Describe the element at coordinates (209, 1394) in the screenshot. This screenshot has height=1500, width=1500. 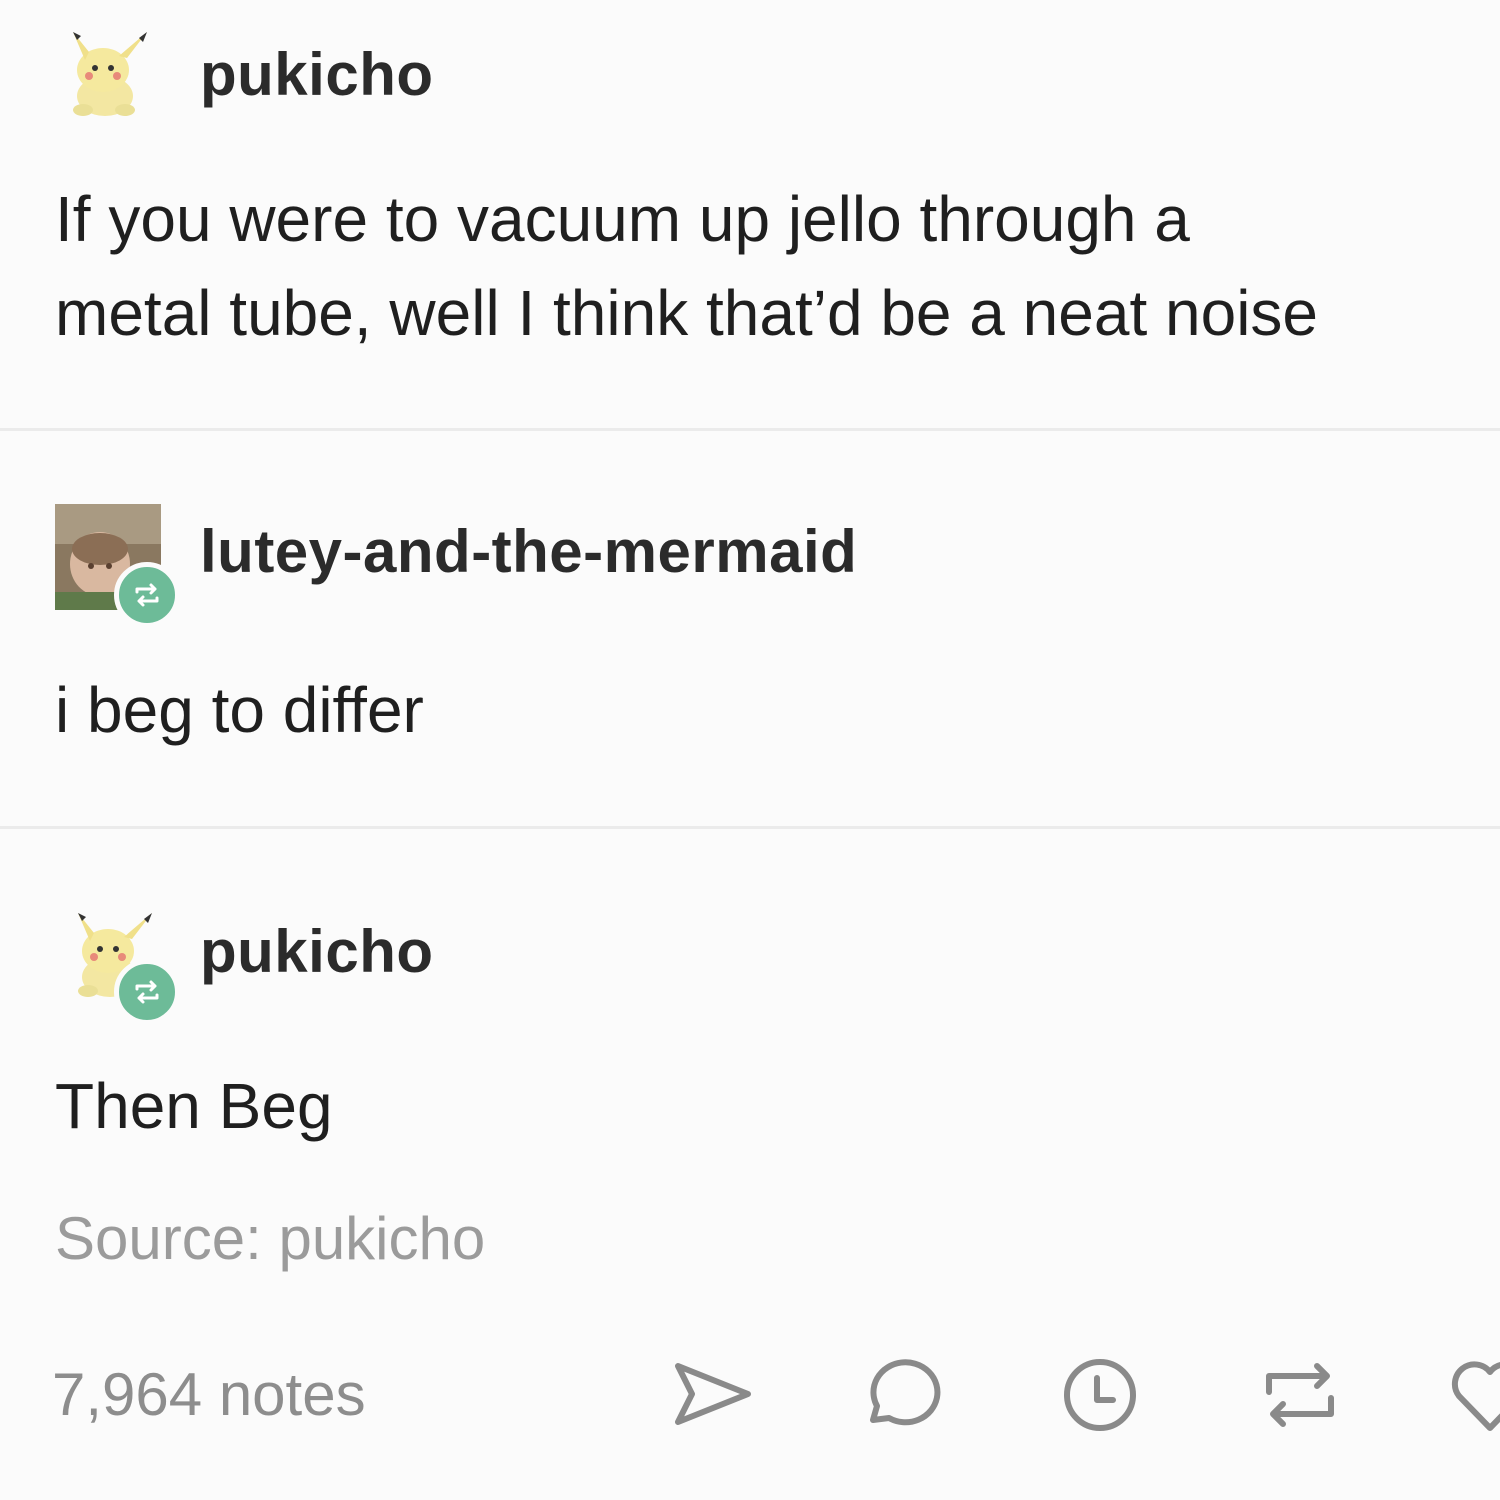
I see `notes-count: 7,964 notes` at that location.